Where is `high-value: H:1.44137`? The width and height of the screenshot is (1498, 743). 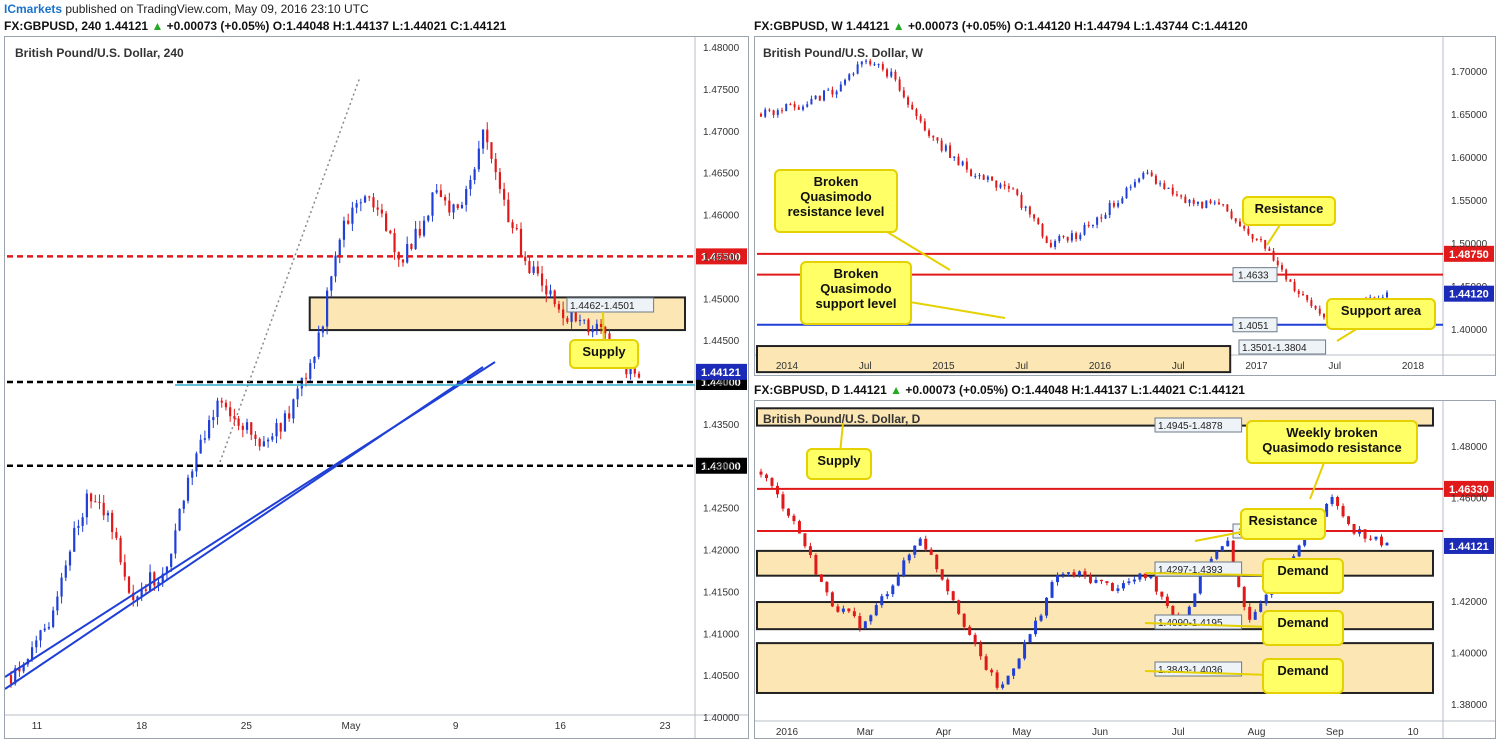 high-value: H:1.44137 is located at coordinates (1099, 390).